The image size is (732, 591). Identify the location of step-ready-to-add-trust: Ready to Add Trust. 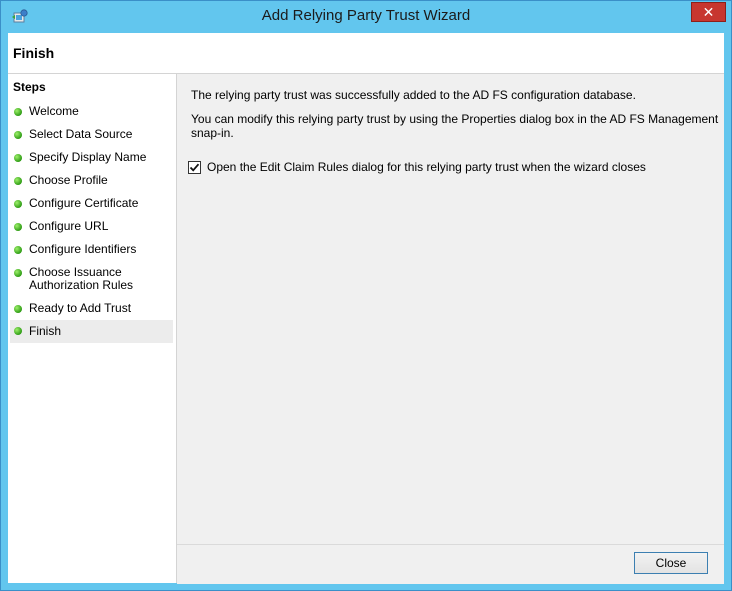
(91, 308).